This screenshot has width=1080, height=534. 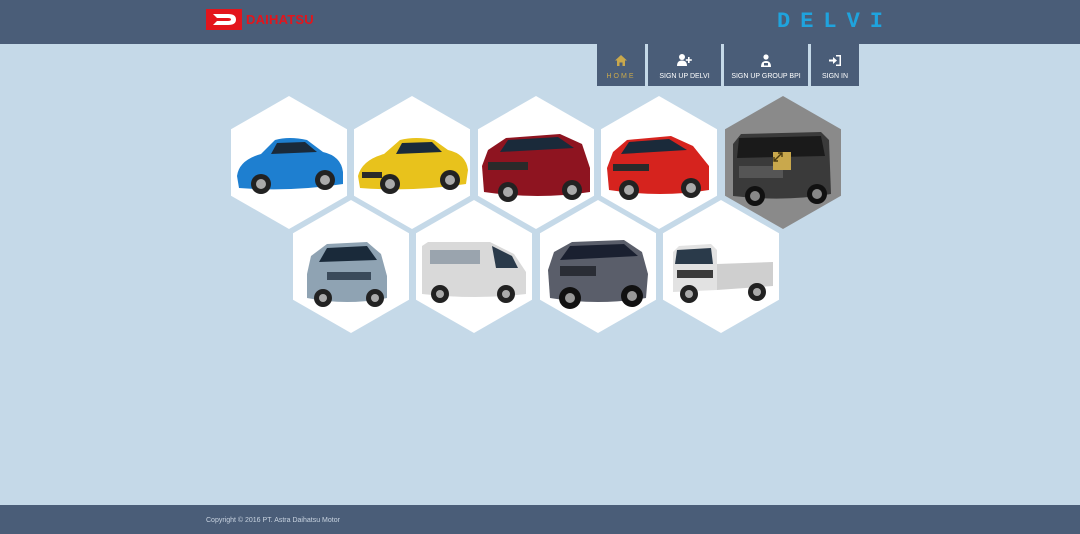 I want to click on header: DAIHATSU DELVI, so click(x=540, y=22).